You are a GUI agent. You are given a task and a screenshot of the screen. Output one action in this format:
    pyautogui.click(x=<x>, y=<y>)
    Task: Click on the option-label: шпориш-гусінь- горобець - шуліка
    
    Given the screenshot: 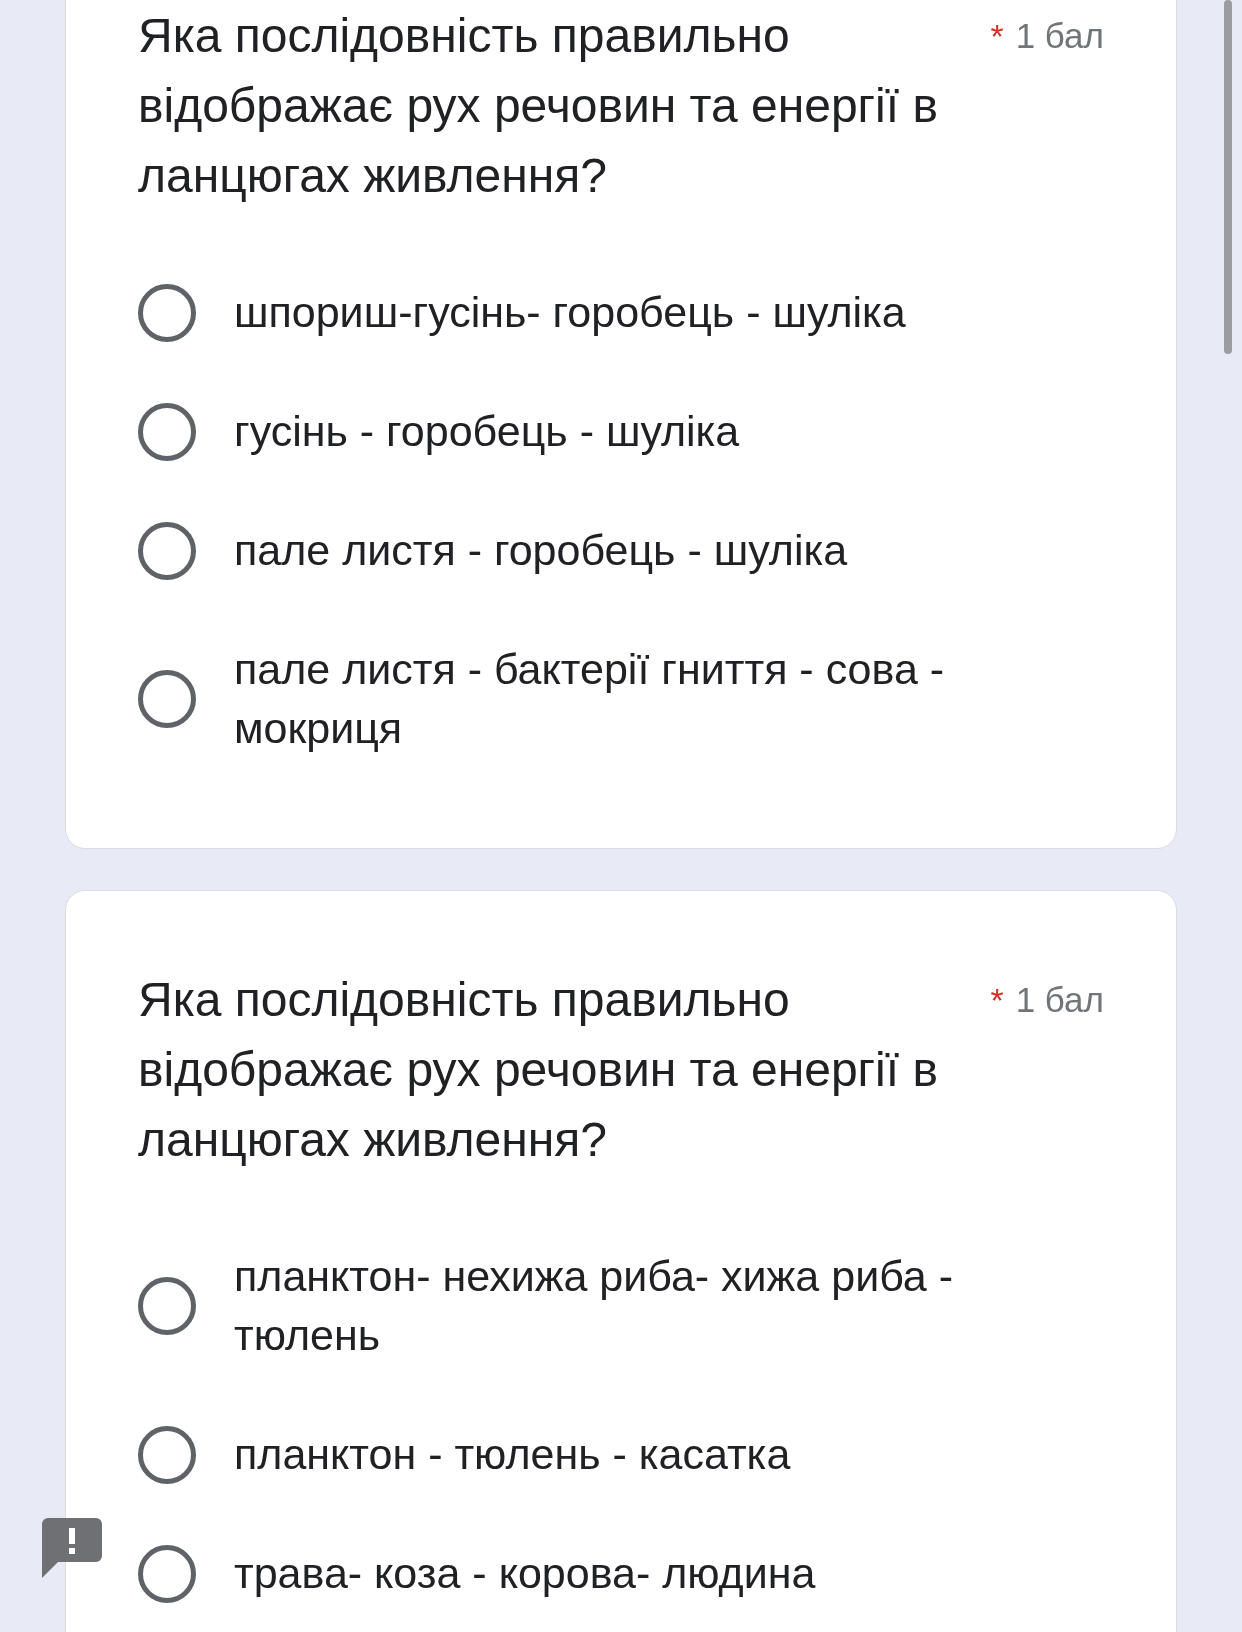 What is the action you would take?
    pyautogui.click(x=570, y=312)
    